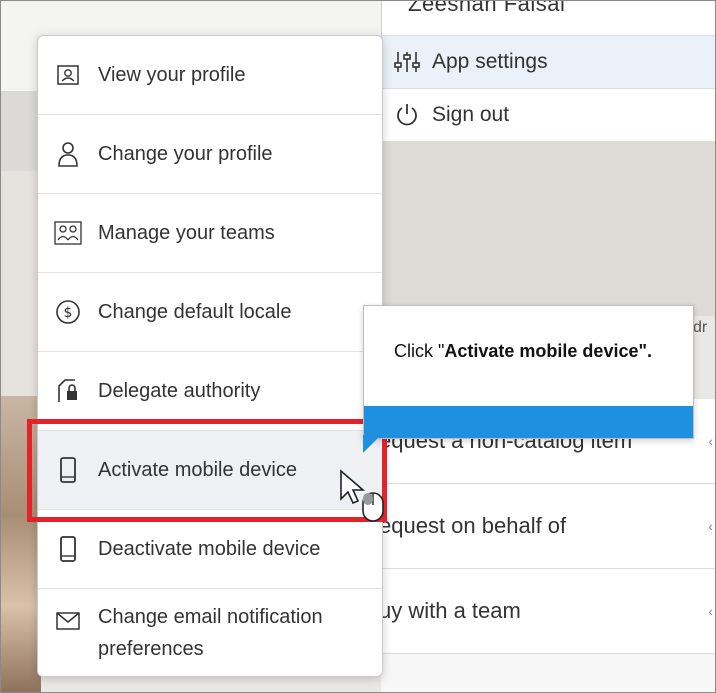 This screenshot has width=716, height=693. Describe the element at coordinates (473, 525) in the screenshot. I see `list-item-label: equest on behalf of` at that location.